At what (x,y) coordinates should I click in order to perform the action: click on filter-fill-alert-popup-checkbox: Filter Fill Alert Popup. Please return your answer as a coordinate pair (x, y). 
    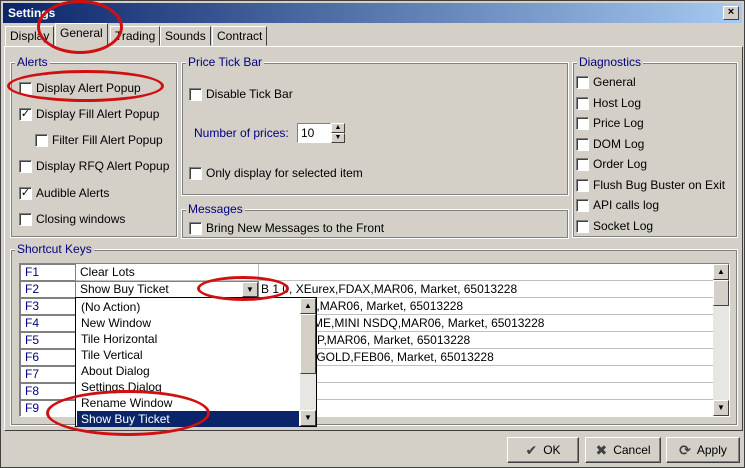
    Looking at the image, I should click on (99, 140).